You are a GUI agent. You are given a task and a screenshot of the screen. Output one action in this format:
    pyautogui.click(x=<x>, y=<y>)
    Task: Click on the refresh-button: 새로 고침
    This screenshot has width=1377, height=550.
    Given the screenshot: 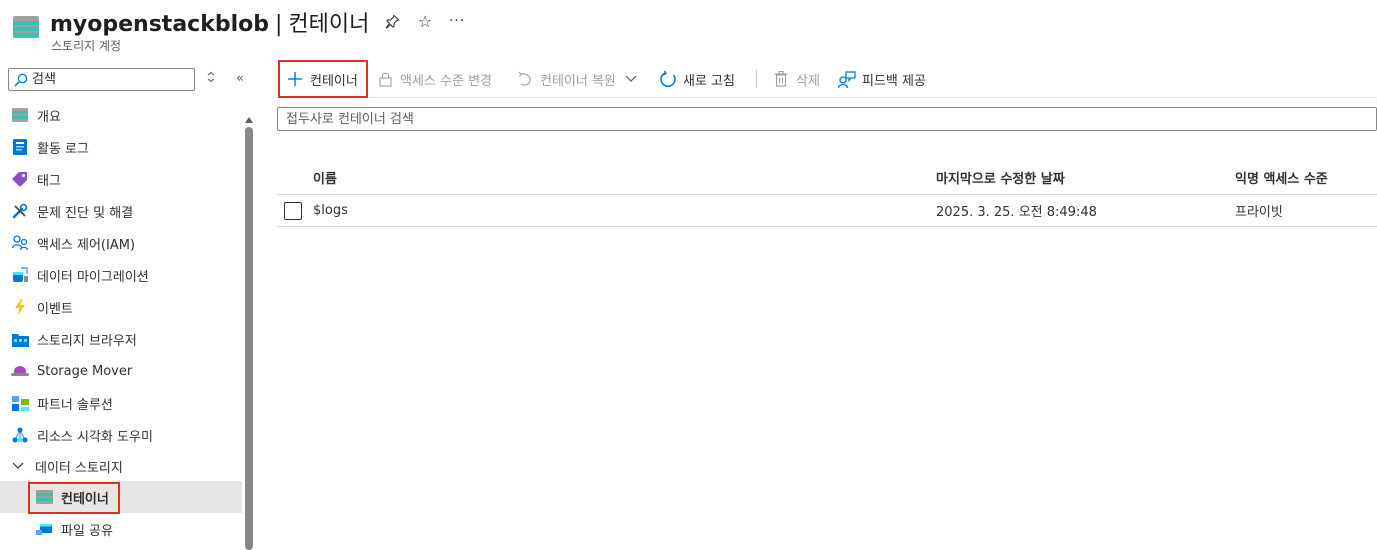 What is the action you would take?
    pyautogui.click(x=697, y=79)
    